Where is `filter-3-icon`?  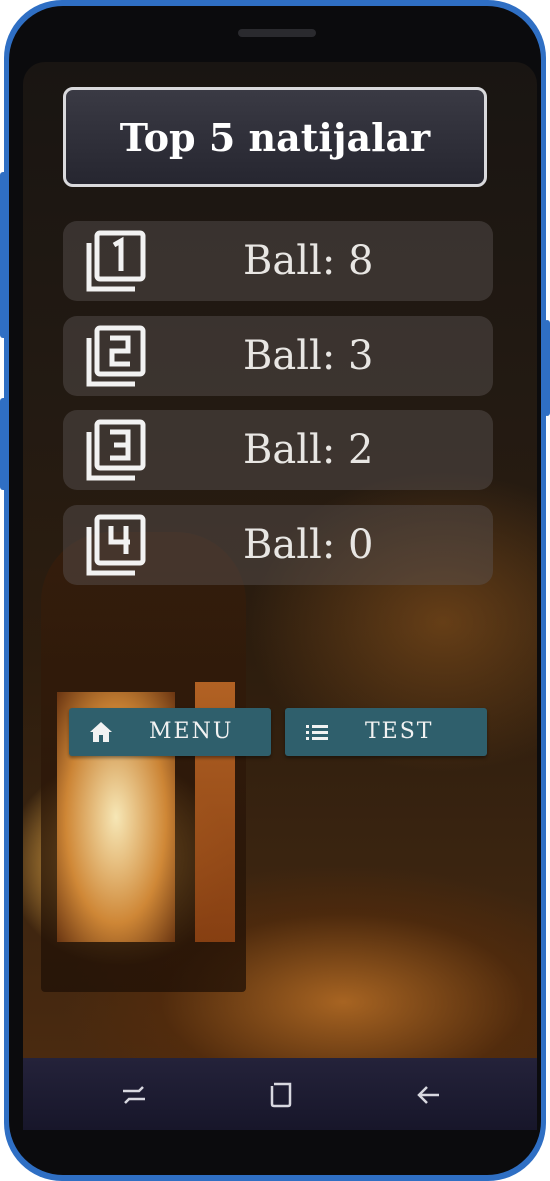
filter-3-icon is located at coordinates (116, 450).